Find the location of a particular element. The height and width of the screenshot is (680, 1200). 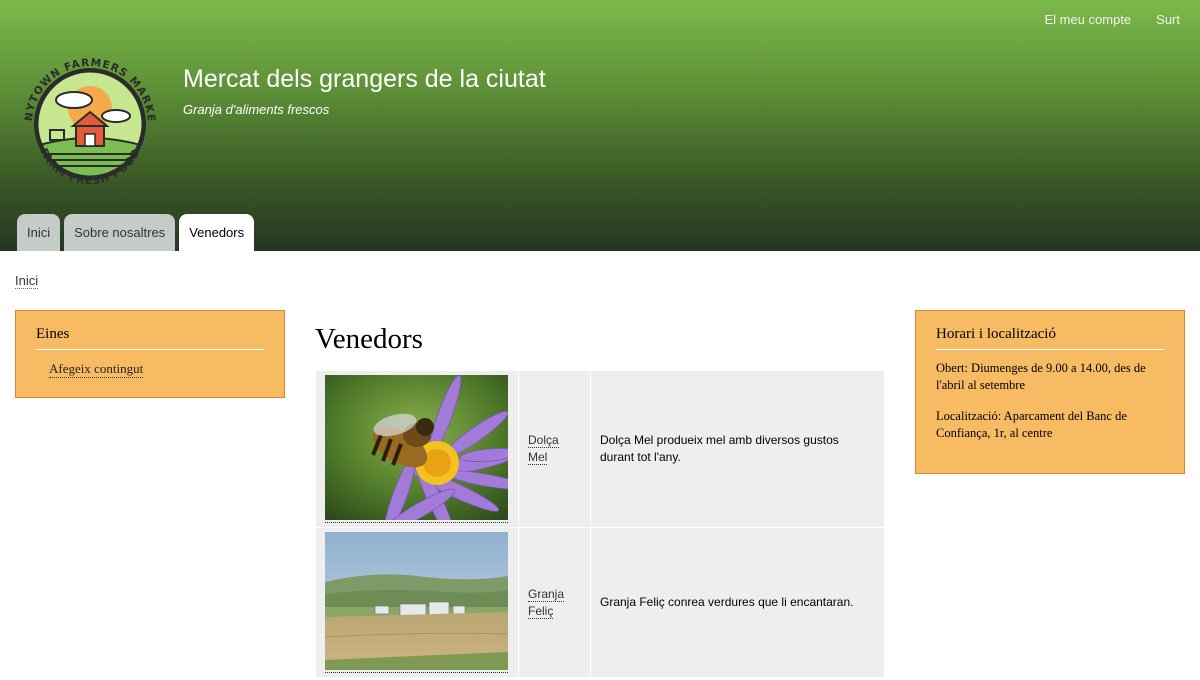

vendor-name-line2: Mel is located at coordinates (538, 457).